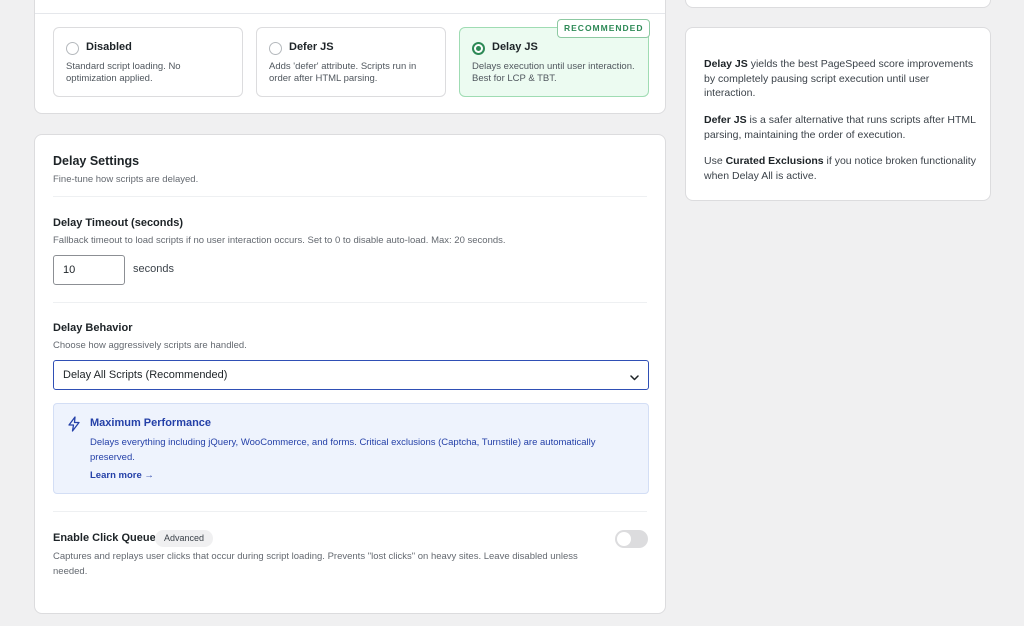 This screenshot has height=626, width=1024. What do you see at coordinates (634, 379) in the screenshot?
I see `chevron-down-icon` at bounding box center [634, 379].